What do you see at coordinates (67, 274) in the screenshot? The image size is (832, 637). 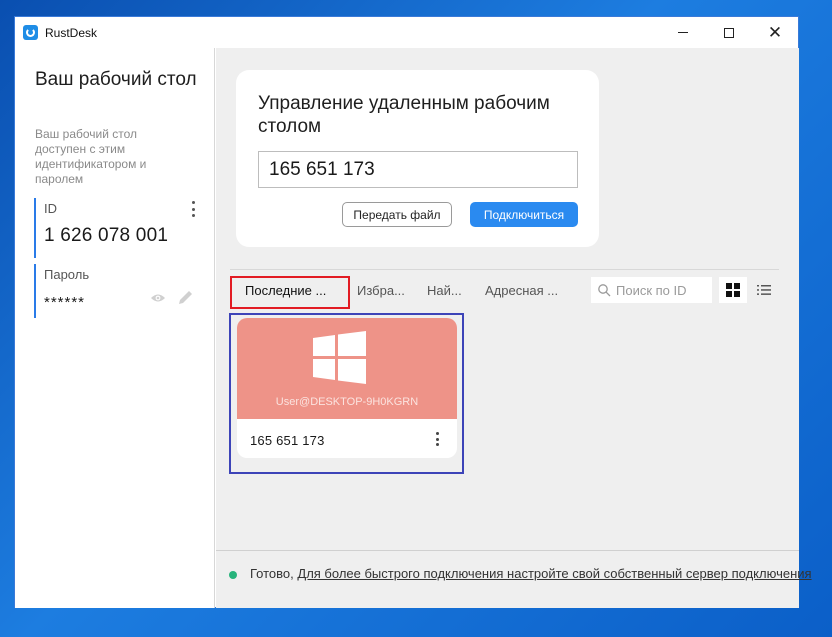 I see `password-label: Пароль` at bounding box center [67, 274].